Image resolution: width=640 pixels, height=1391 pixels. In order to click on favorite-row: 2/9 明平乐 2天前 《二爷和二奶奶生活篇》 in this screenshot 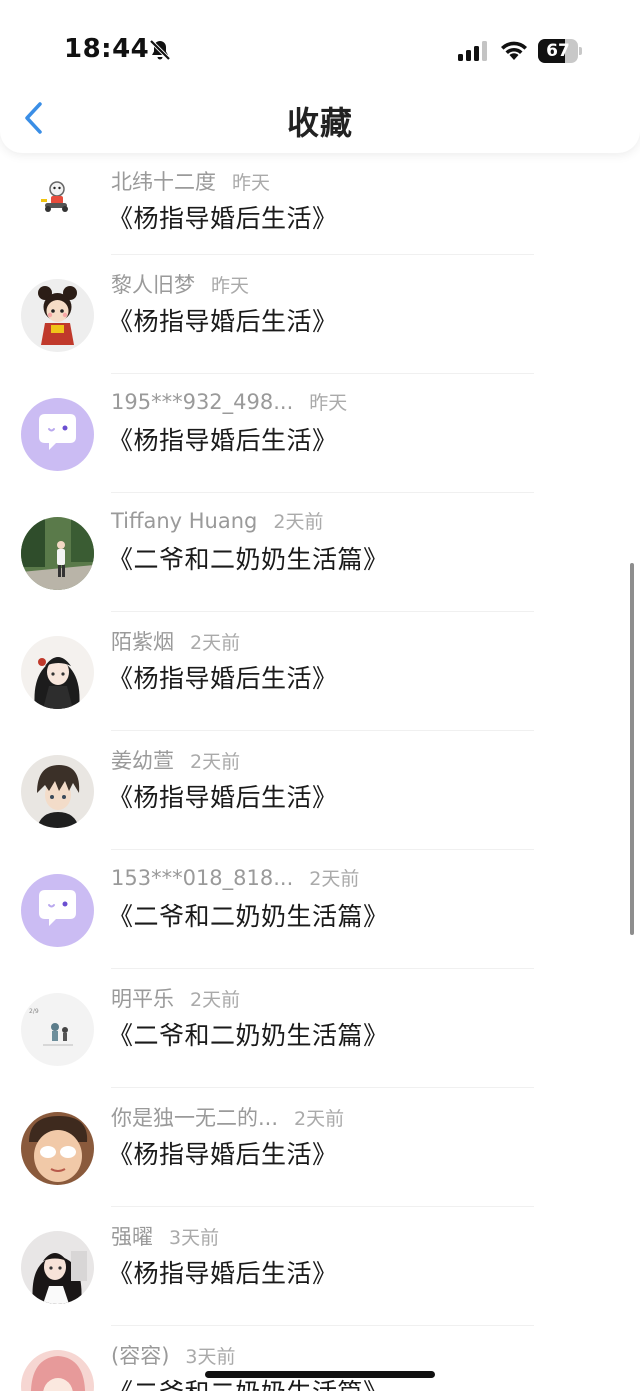, I will do `click(320, 1028)`.